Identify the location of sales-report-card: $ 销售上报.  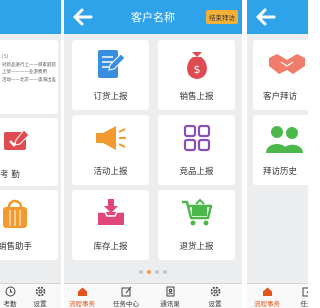
(196, 75).